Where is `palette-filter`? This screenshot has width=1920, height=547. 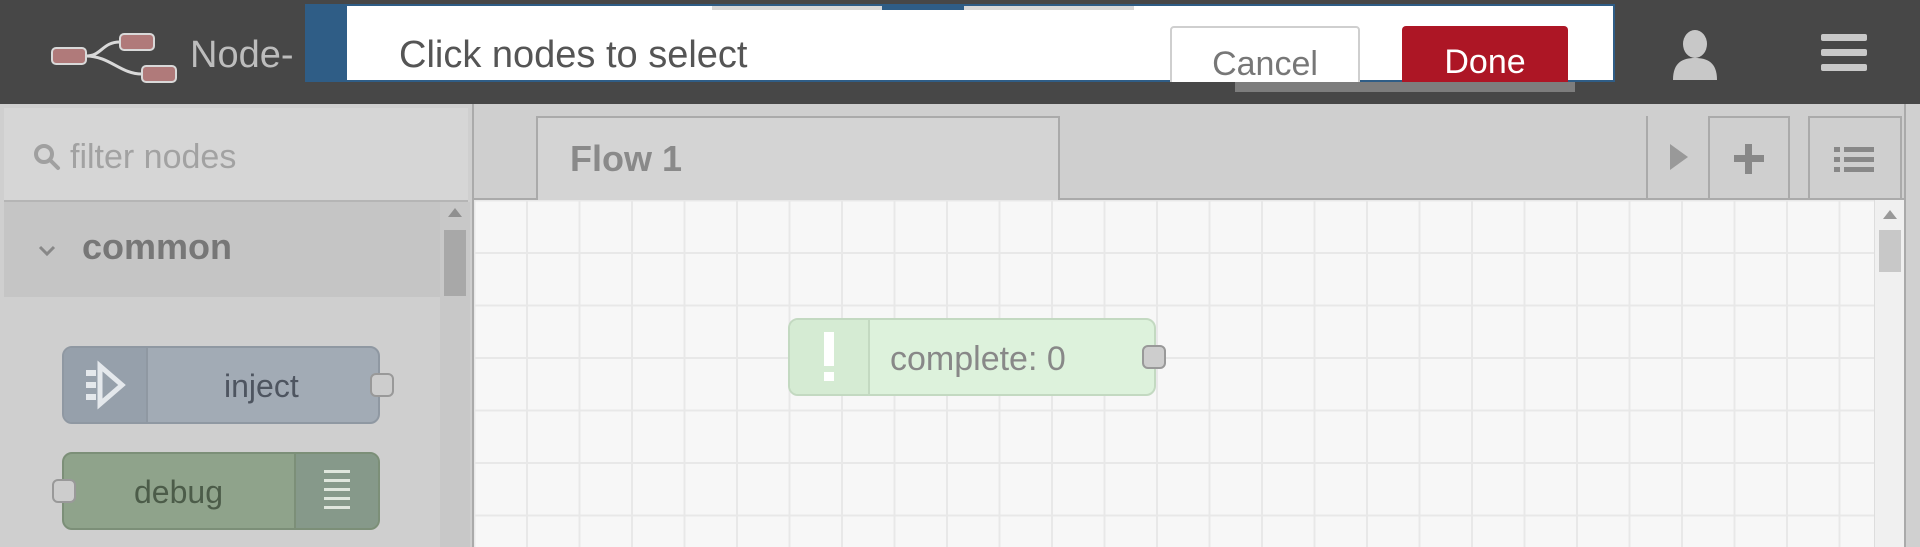
palette-filter is located at coordinates (236, 155).